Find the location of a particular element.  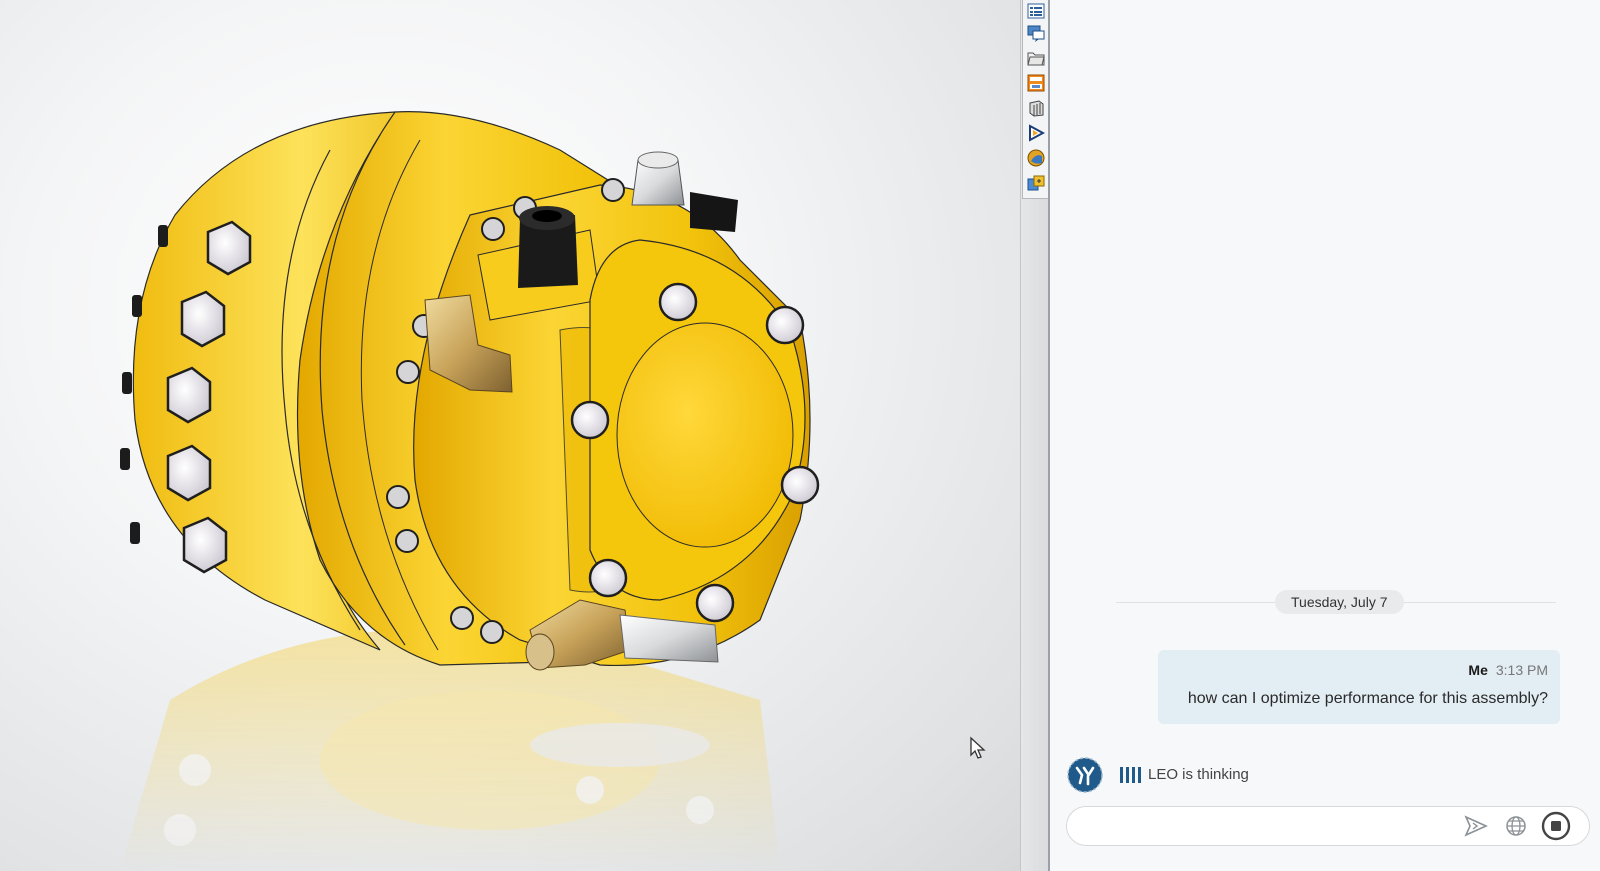

file-explorer-tab is located at coordinates (1036, 58).